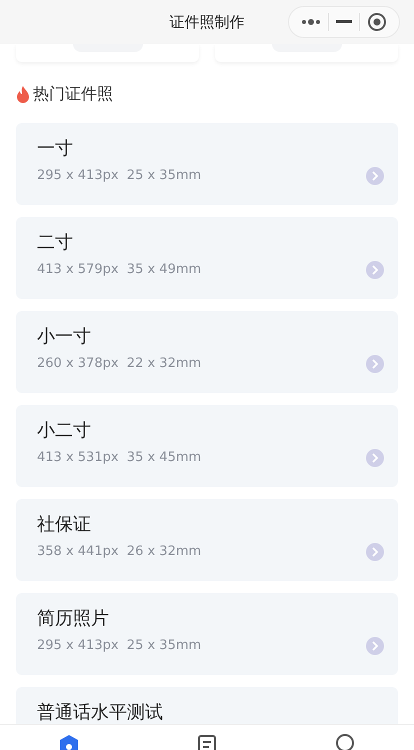  I want to click on size-spec: 358 x 441px 26 x 32mm, so click(119, 552).